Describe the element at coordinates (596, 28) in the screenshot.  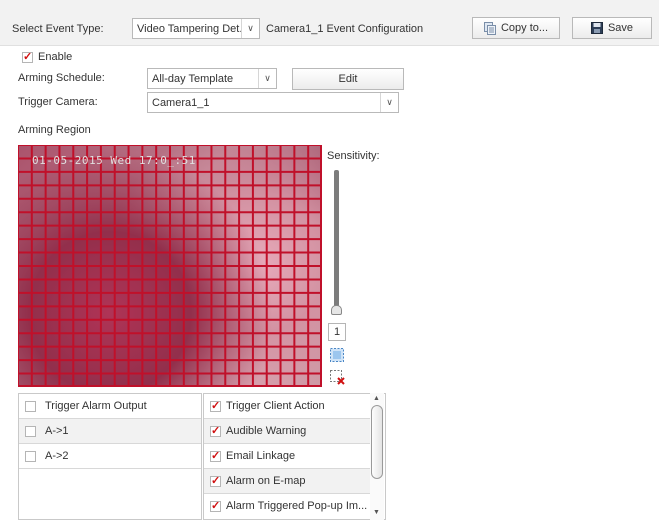
I see `save-icon` at that location.